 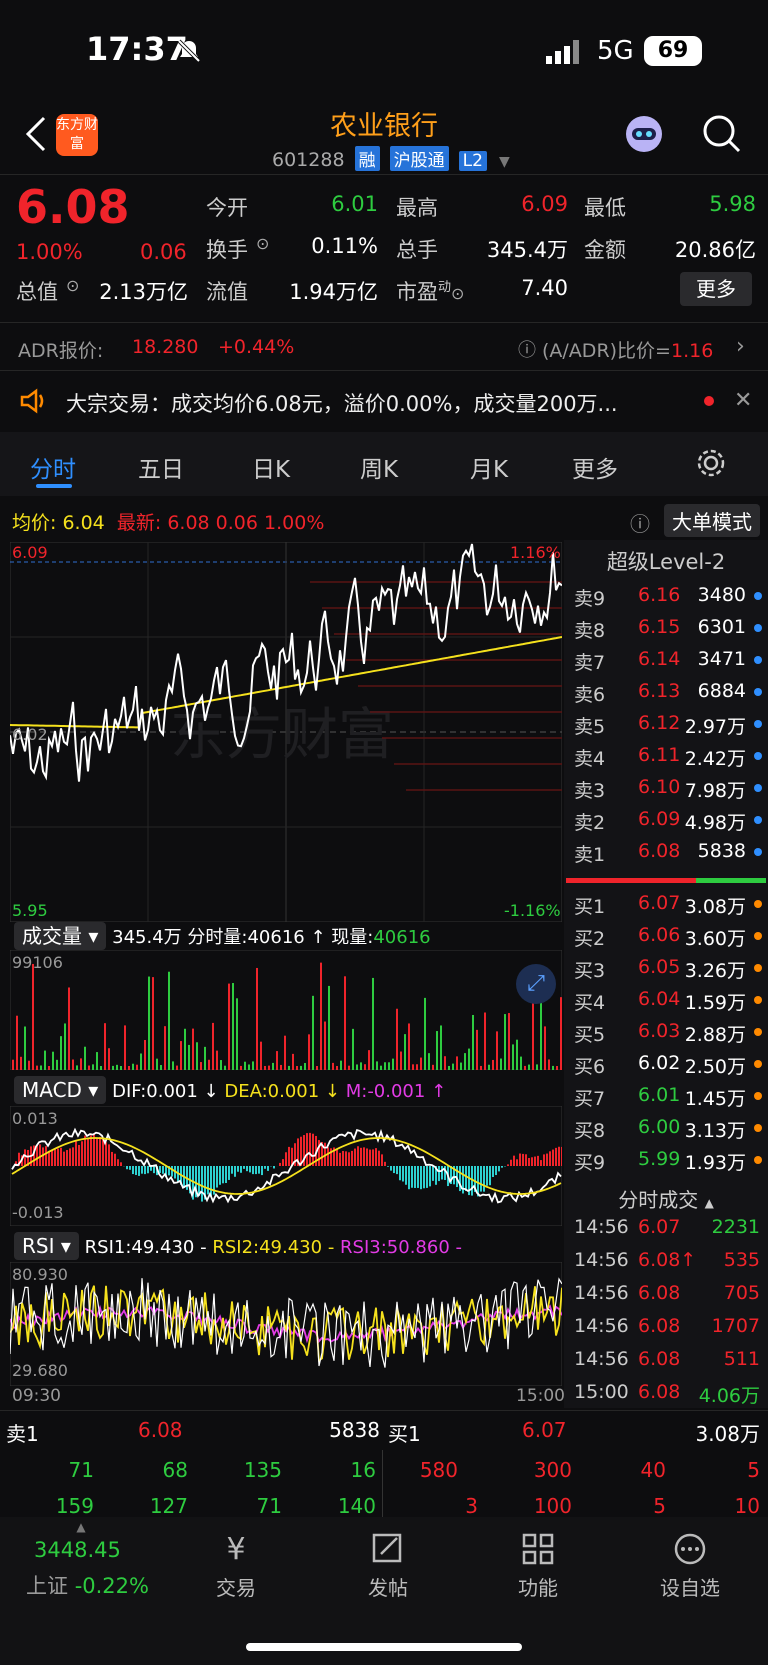 What do you see at coordinates (60, 1090) in the screenshot?
I see `macd-selector: MACD ▾` at bounding box center [60, 1090].